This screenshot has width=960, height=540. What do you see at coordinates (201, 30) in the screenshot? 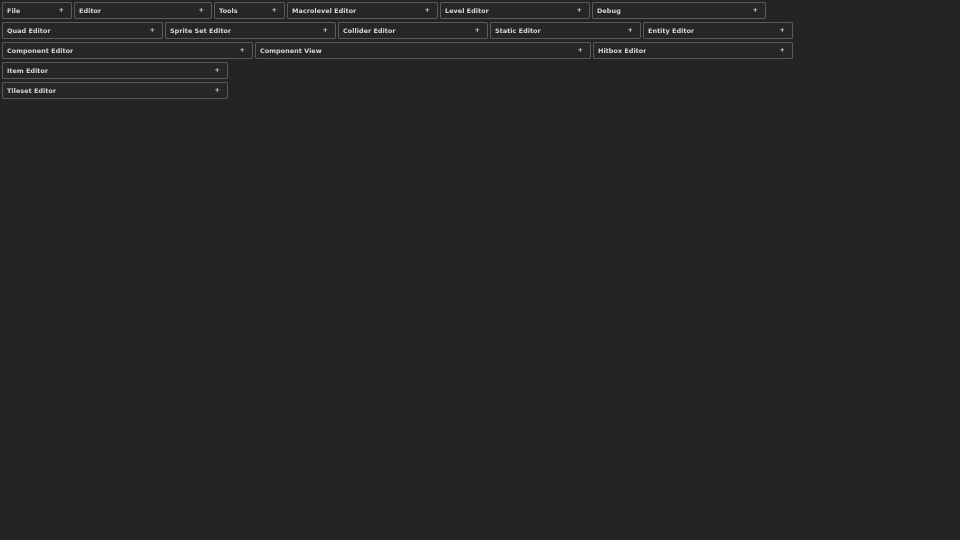
I see `sprite-set-editor-panel-label: Sprite Set Editor` at bounding box center [201, 30].